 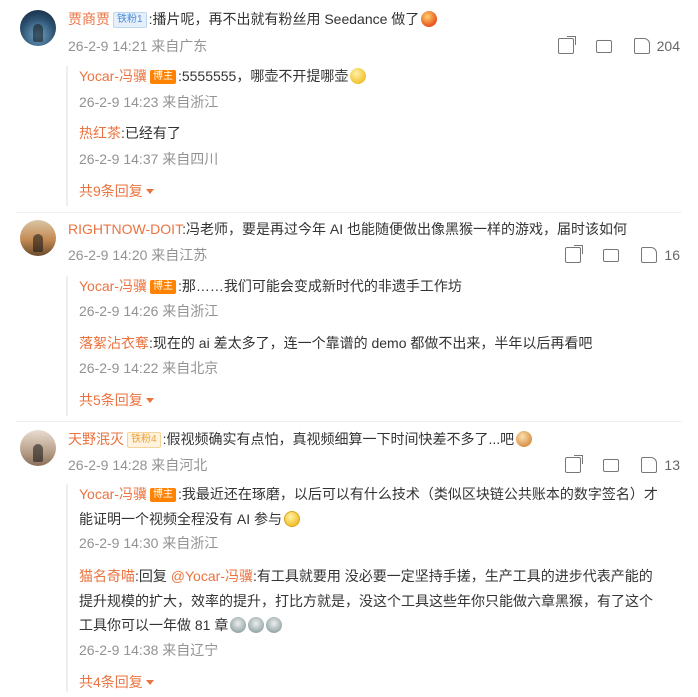 I want to click on like-count: 13, so click(x=672, y=465).